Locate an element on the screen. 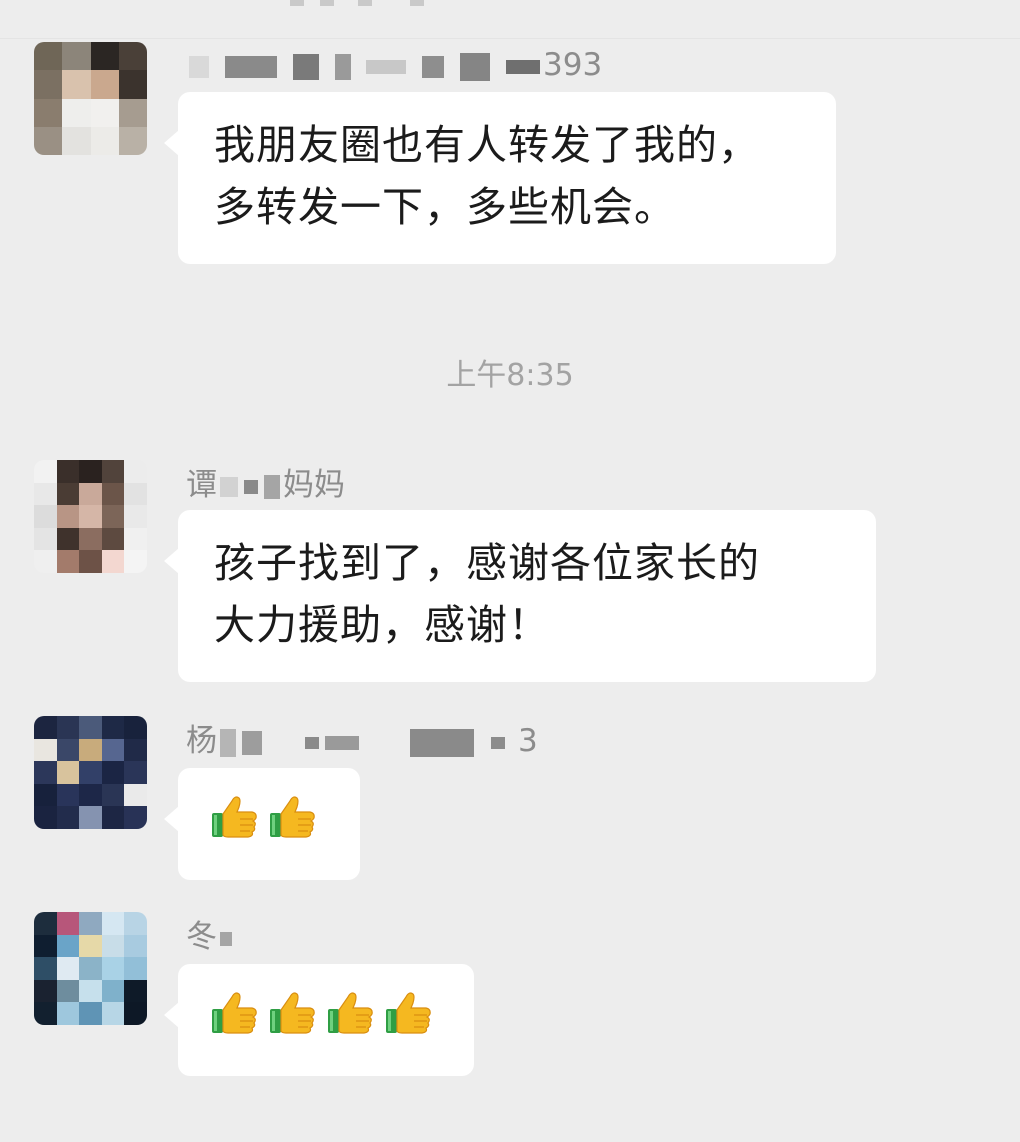  message-text-line: 多转发一下，多些机会。 is located at coordinates (445, 207).